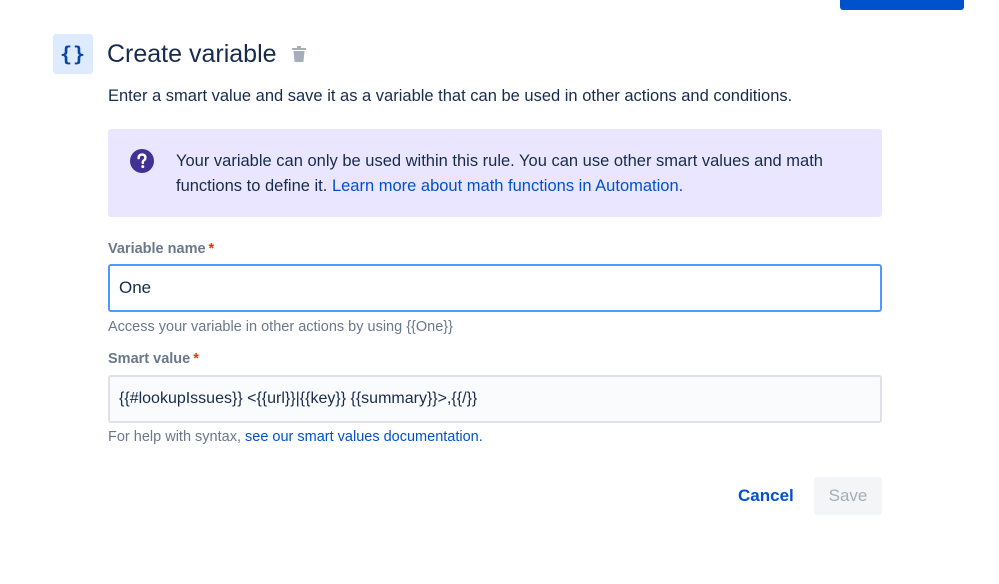  I want to click on variable-name-input, so click(495, 288).